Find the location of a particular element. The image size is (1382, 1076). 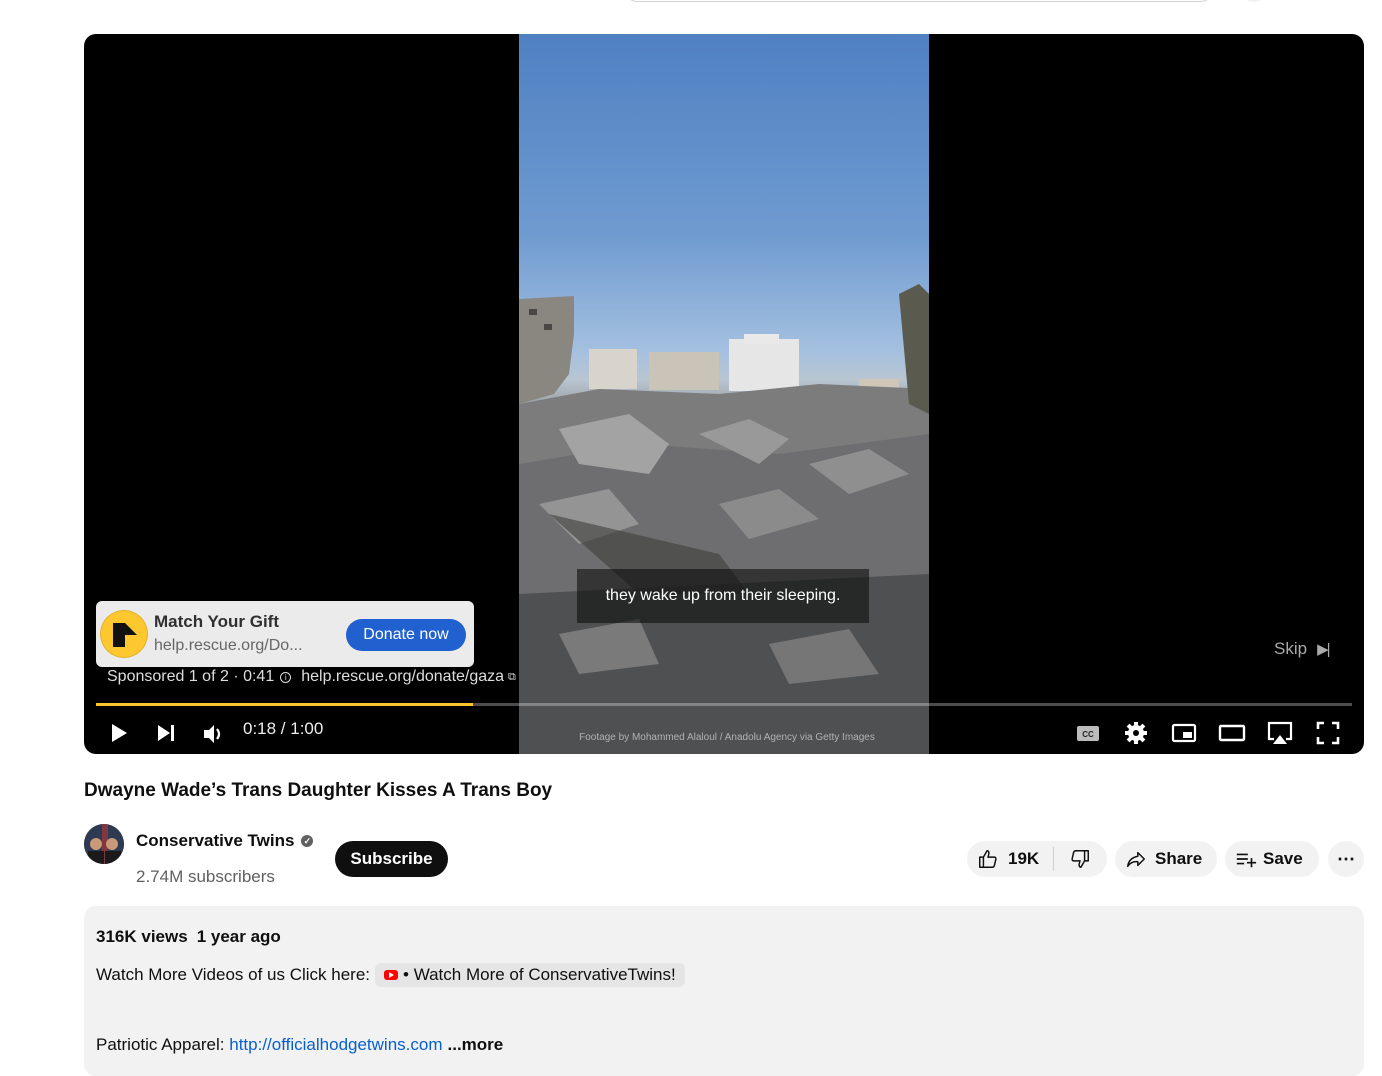

subscriber-count: 2.74M subscribers is located at coordinates (205, 876).